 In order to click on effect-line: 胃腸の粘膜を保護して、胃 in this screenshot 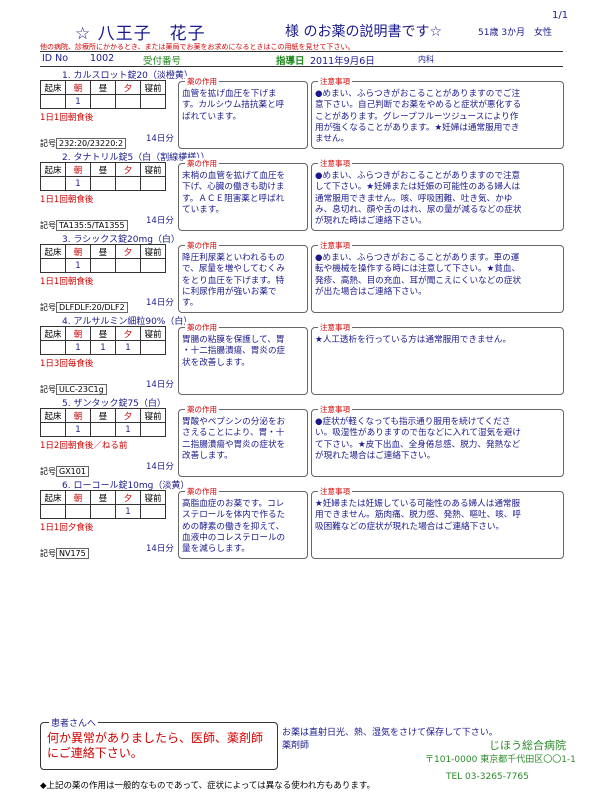, I will do `click(233, 340)`.